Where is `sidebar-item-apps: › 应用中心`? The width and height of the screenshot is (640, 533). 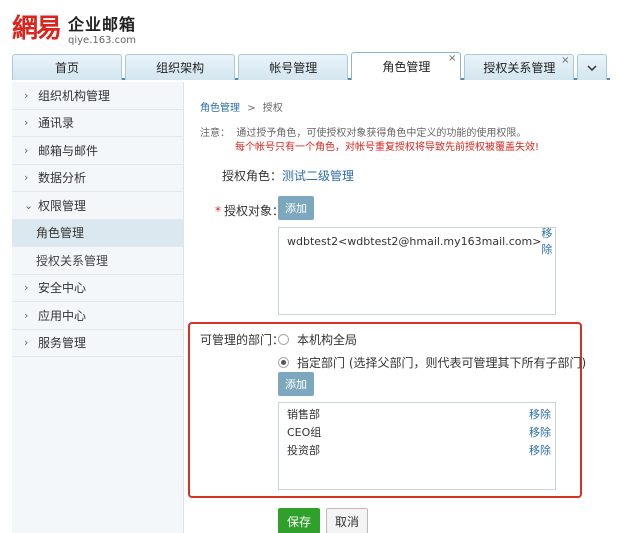 sidebar-item-apps: › 应用中心 is located at coordinates (97, 316).